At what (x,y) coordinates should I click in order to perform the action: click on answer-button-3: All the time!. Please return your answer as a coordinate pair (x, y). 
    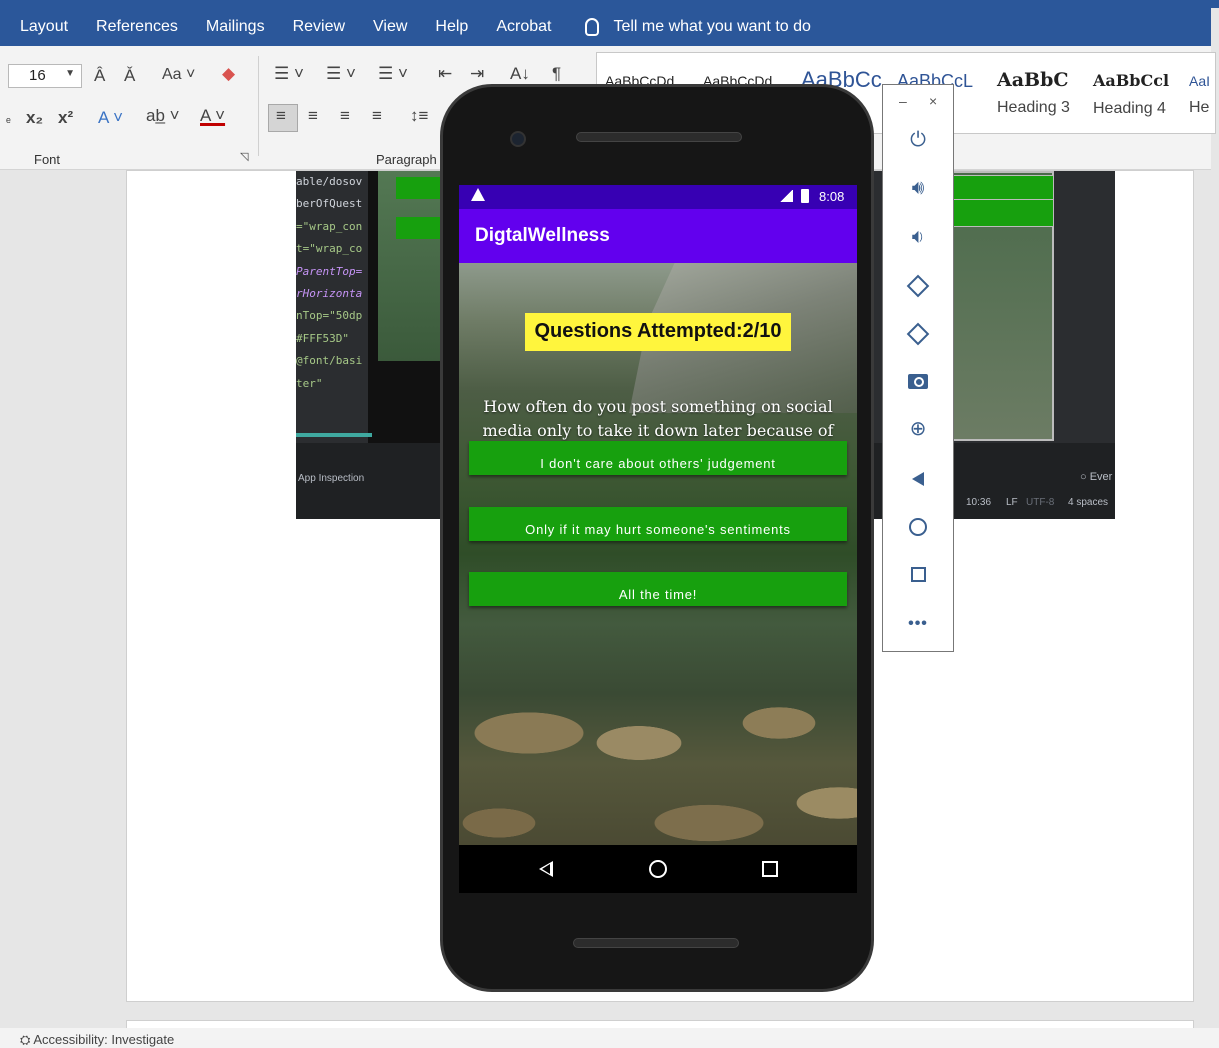
    Looking at the image, I should click on (658, 589).